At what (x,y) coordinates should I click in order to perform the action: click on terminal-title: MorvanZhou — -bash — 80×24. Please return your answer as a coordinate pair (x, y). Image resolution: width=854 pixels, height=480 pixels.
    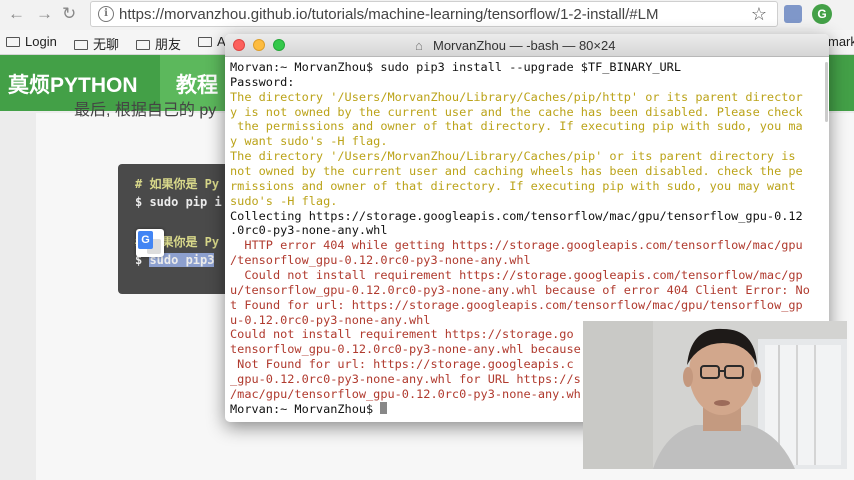
    Looking at the image, I should click on (524, 45).